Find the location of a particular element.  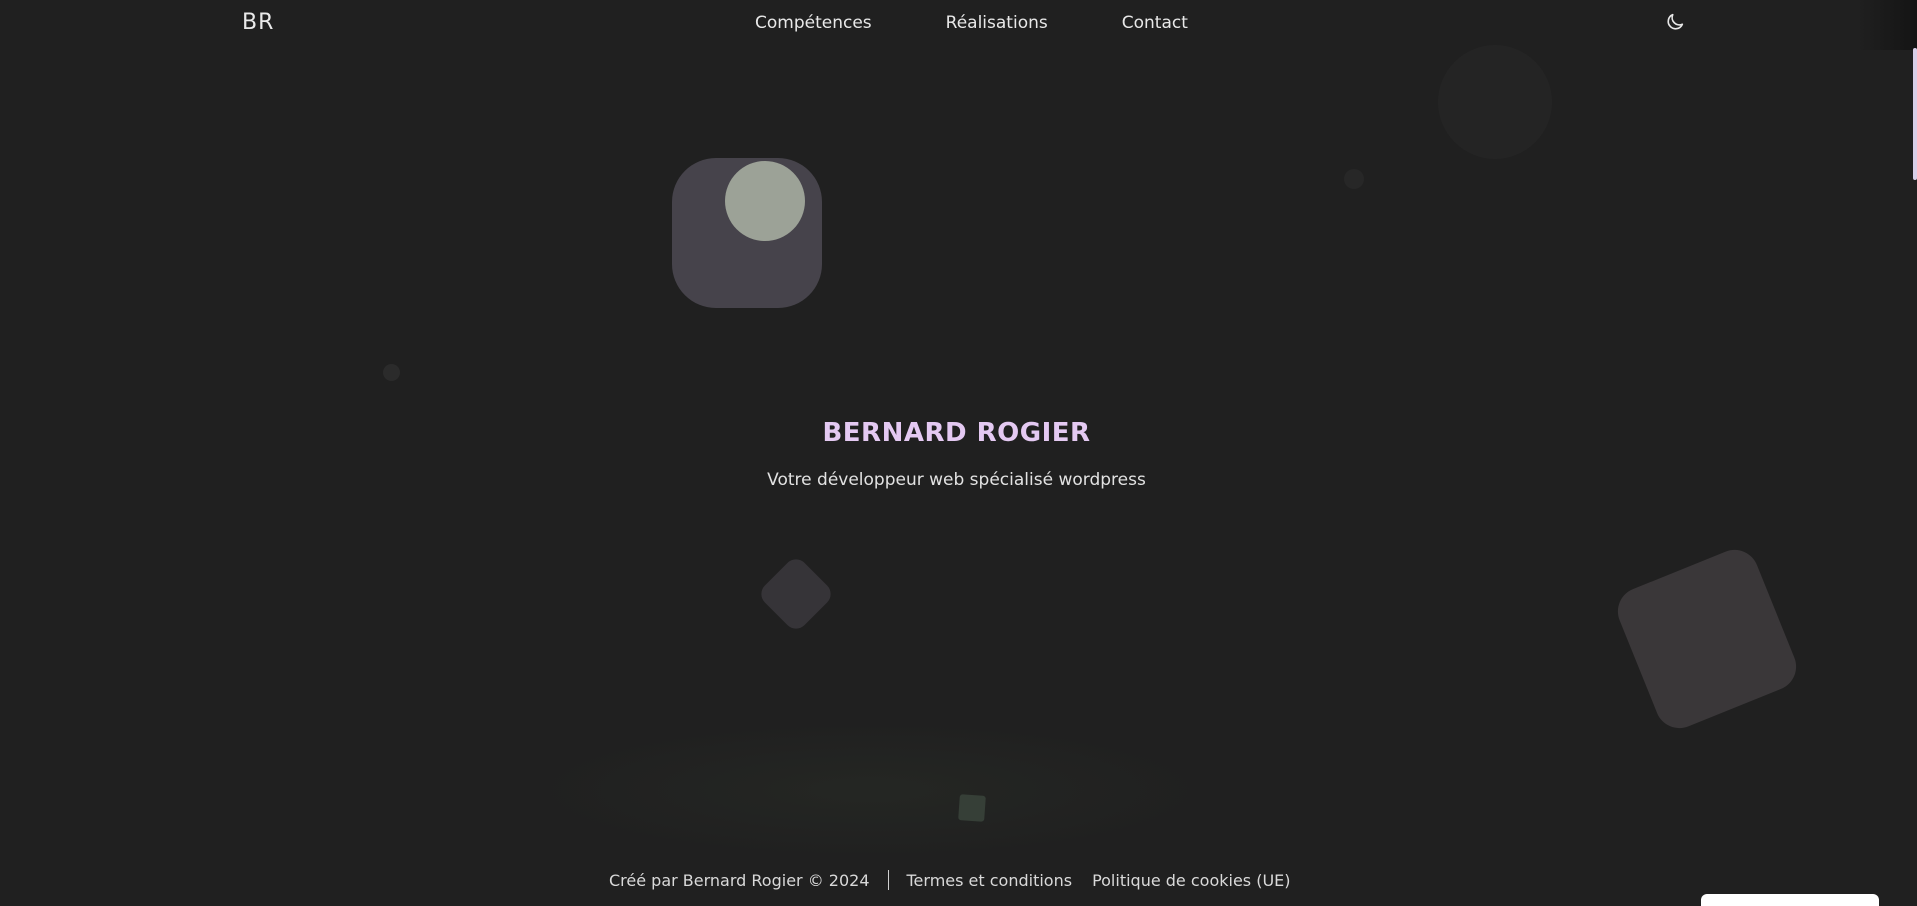

moon-icon is located at coordinates (1675, 21).